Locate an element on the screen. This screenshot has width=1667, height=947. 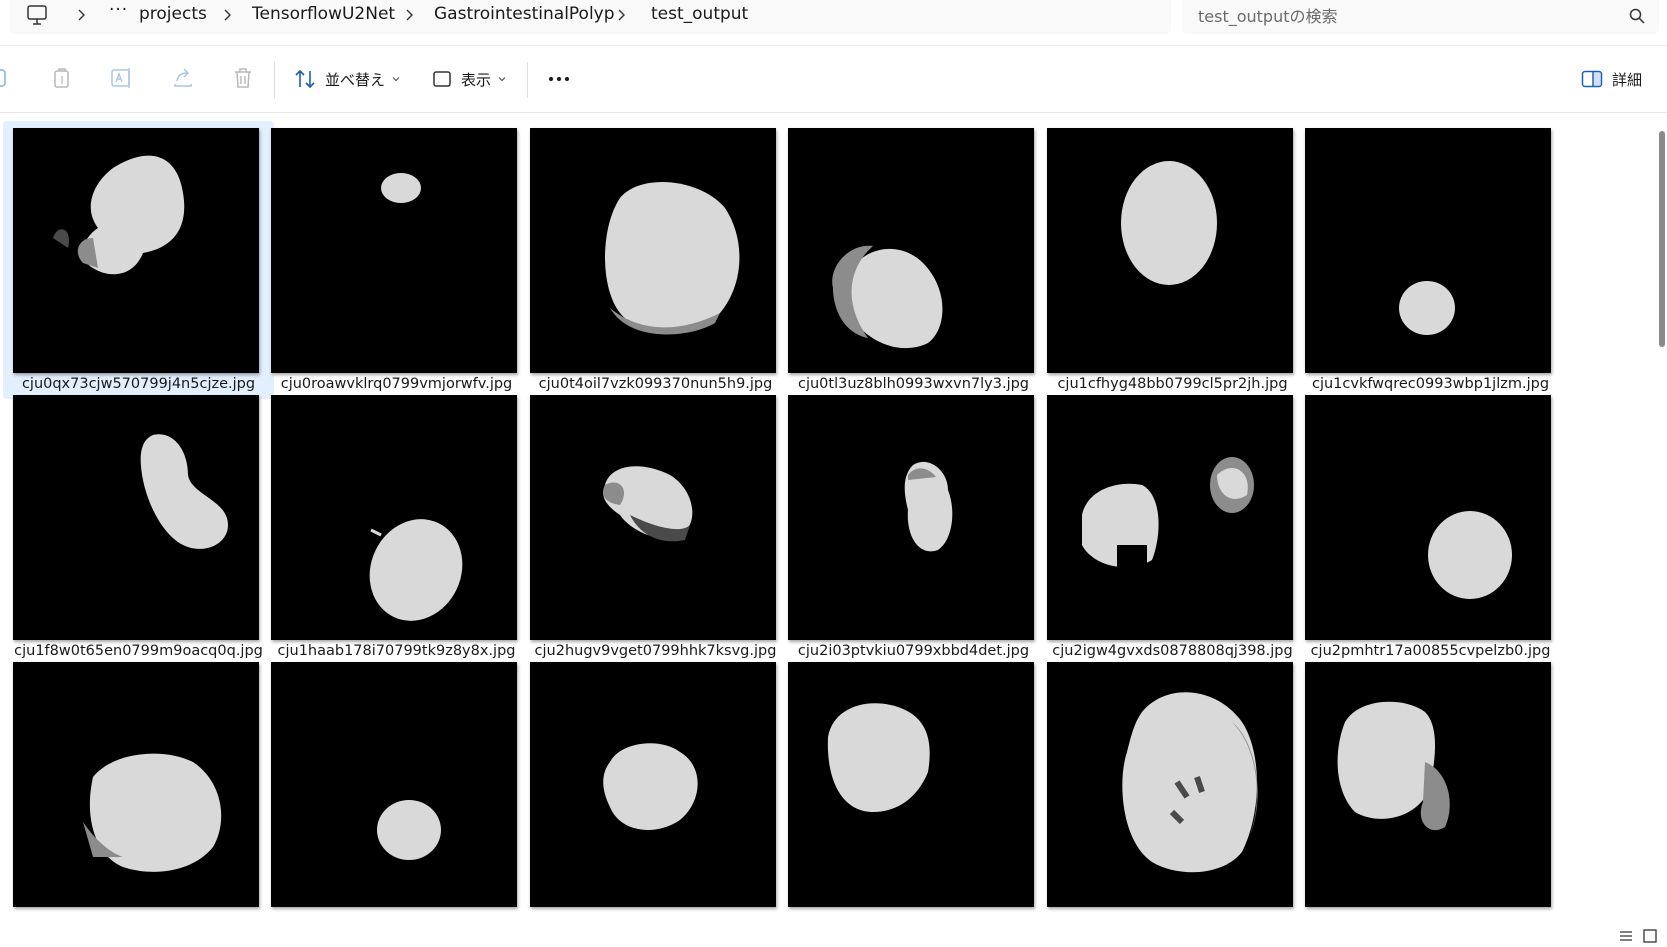
share-icon is located at coordinates (183, 78).